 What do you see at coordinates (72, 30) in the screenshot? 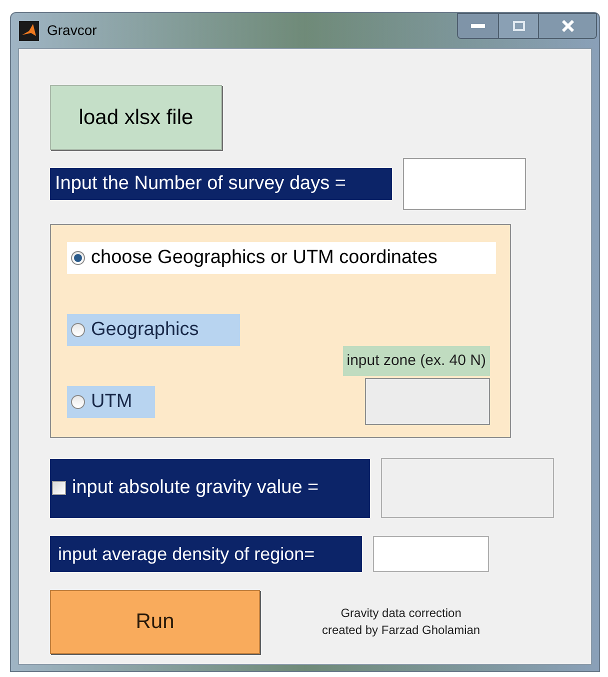
I see `window-title: Gravcor` at bounding box center [72, 30].